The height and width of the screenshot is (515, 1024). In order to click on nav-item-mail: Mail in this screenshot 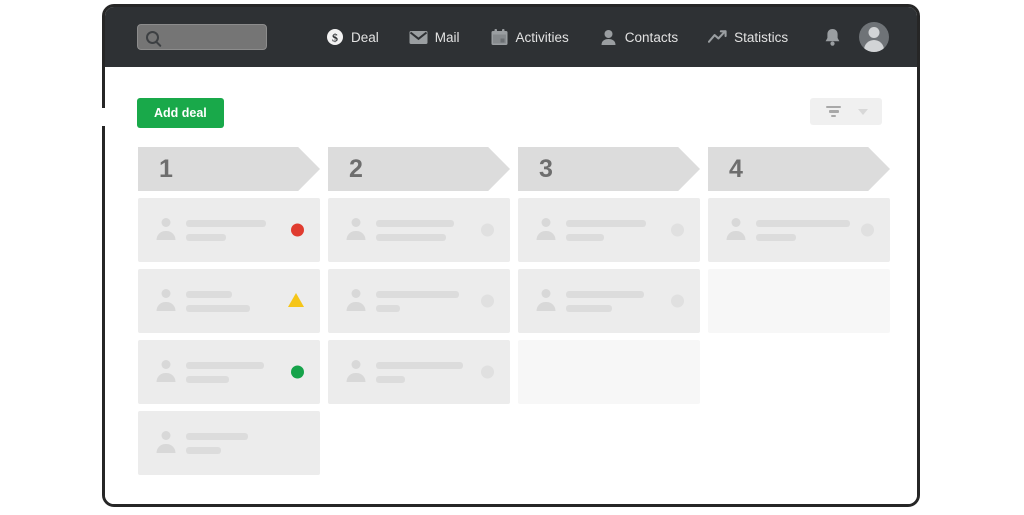, I will do `click(434, 37)`.